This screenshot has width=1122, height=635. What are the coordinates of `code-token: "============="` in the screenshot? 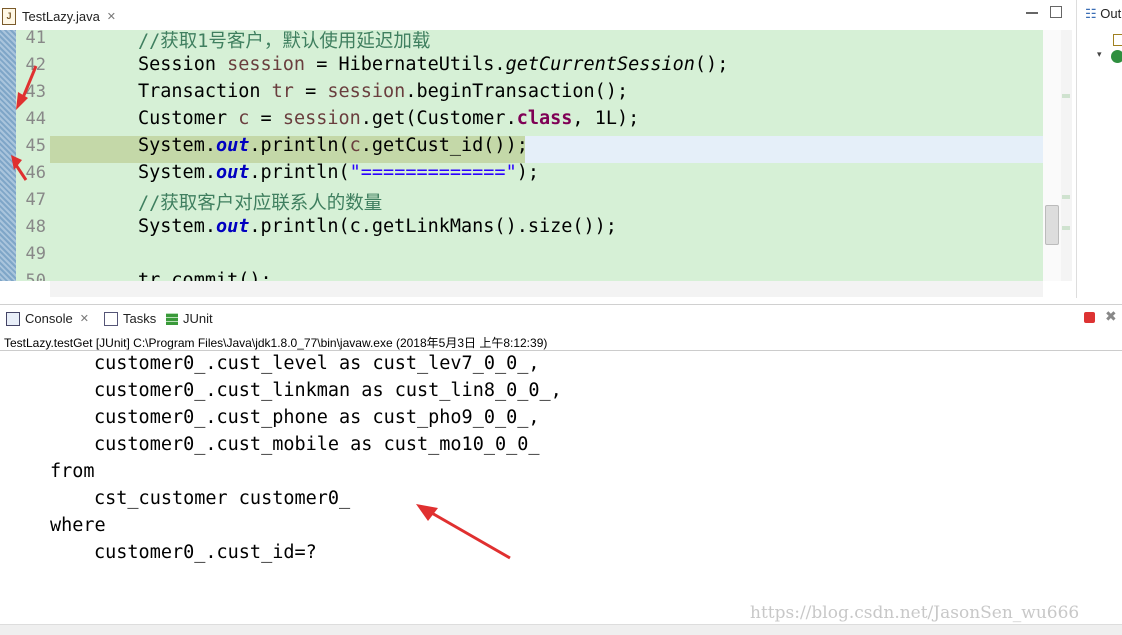 It's located at (433, 172).